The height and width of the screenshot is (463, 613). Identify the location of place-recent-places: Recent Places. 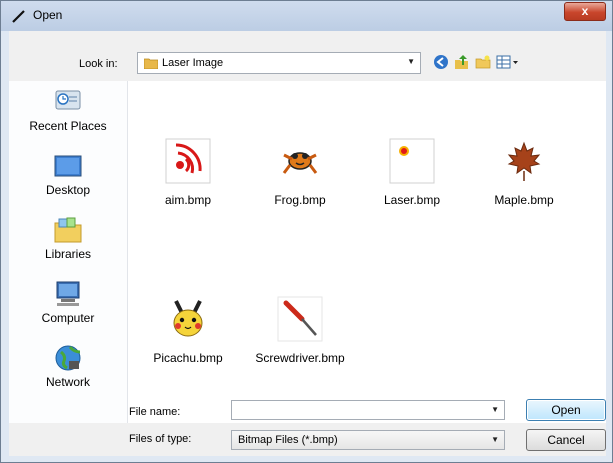
(68, 119).